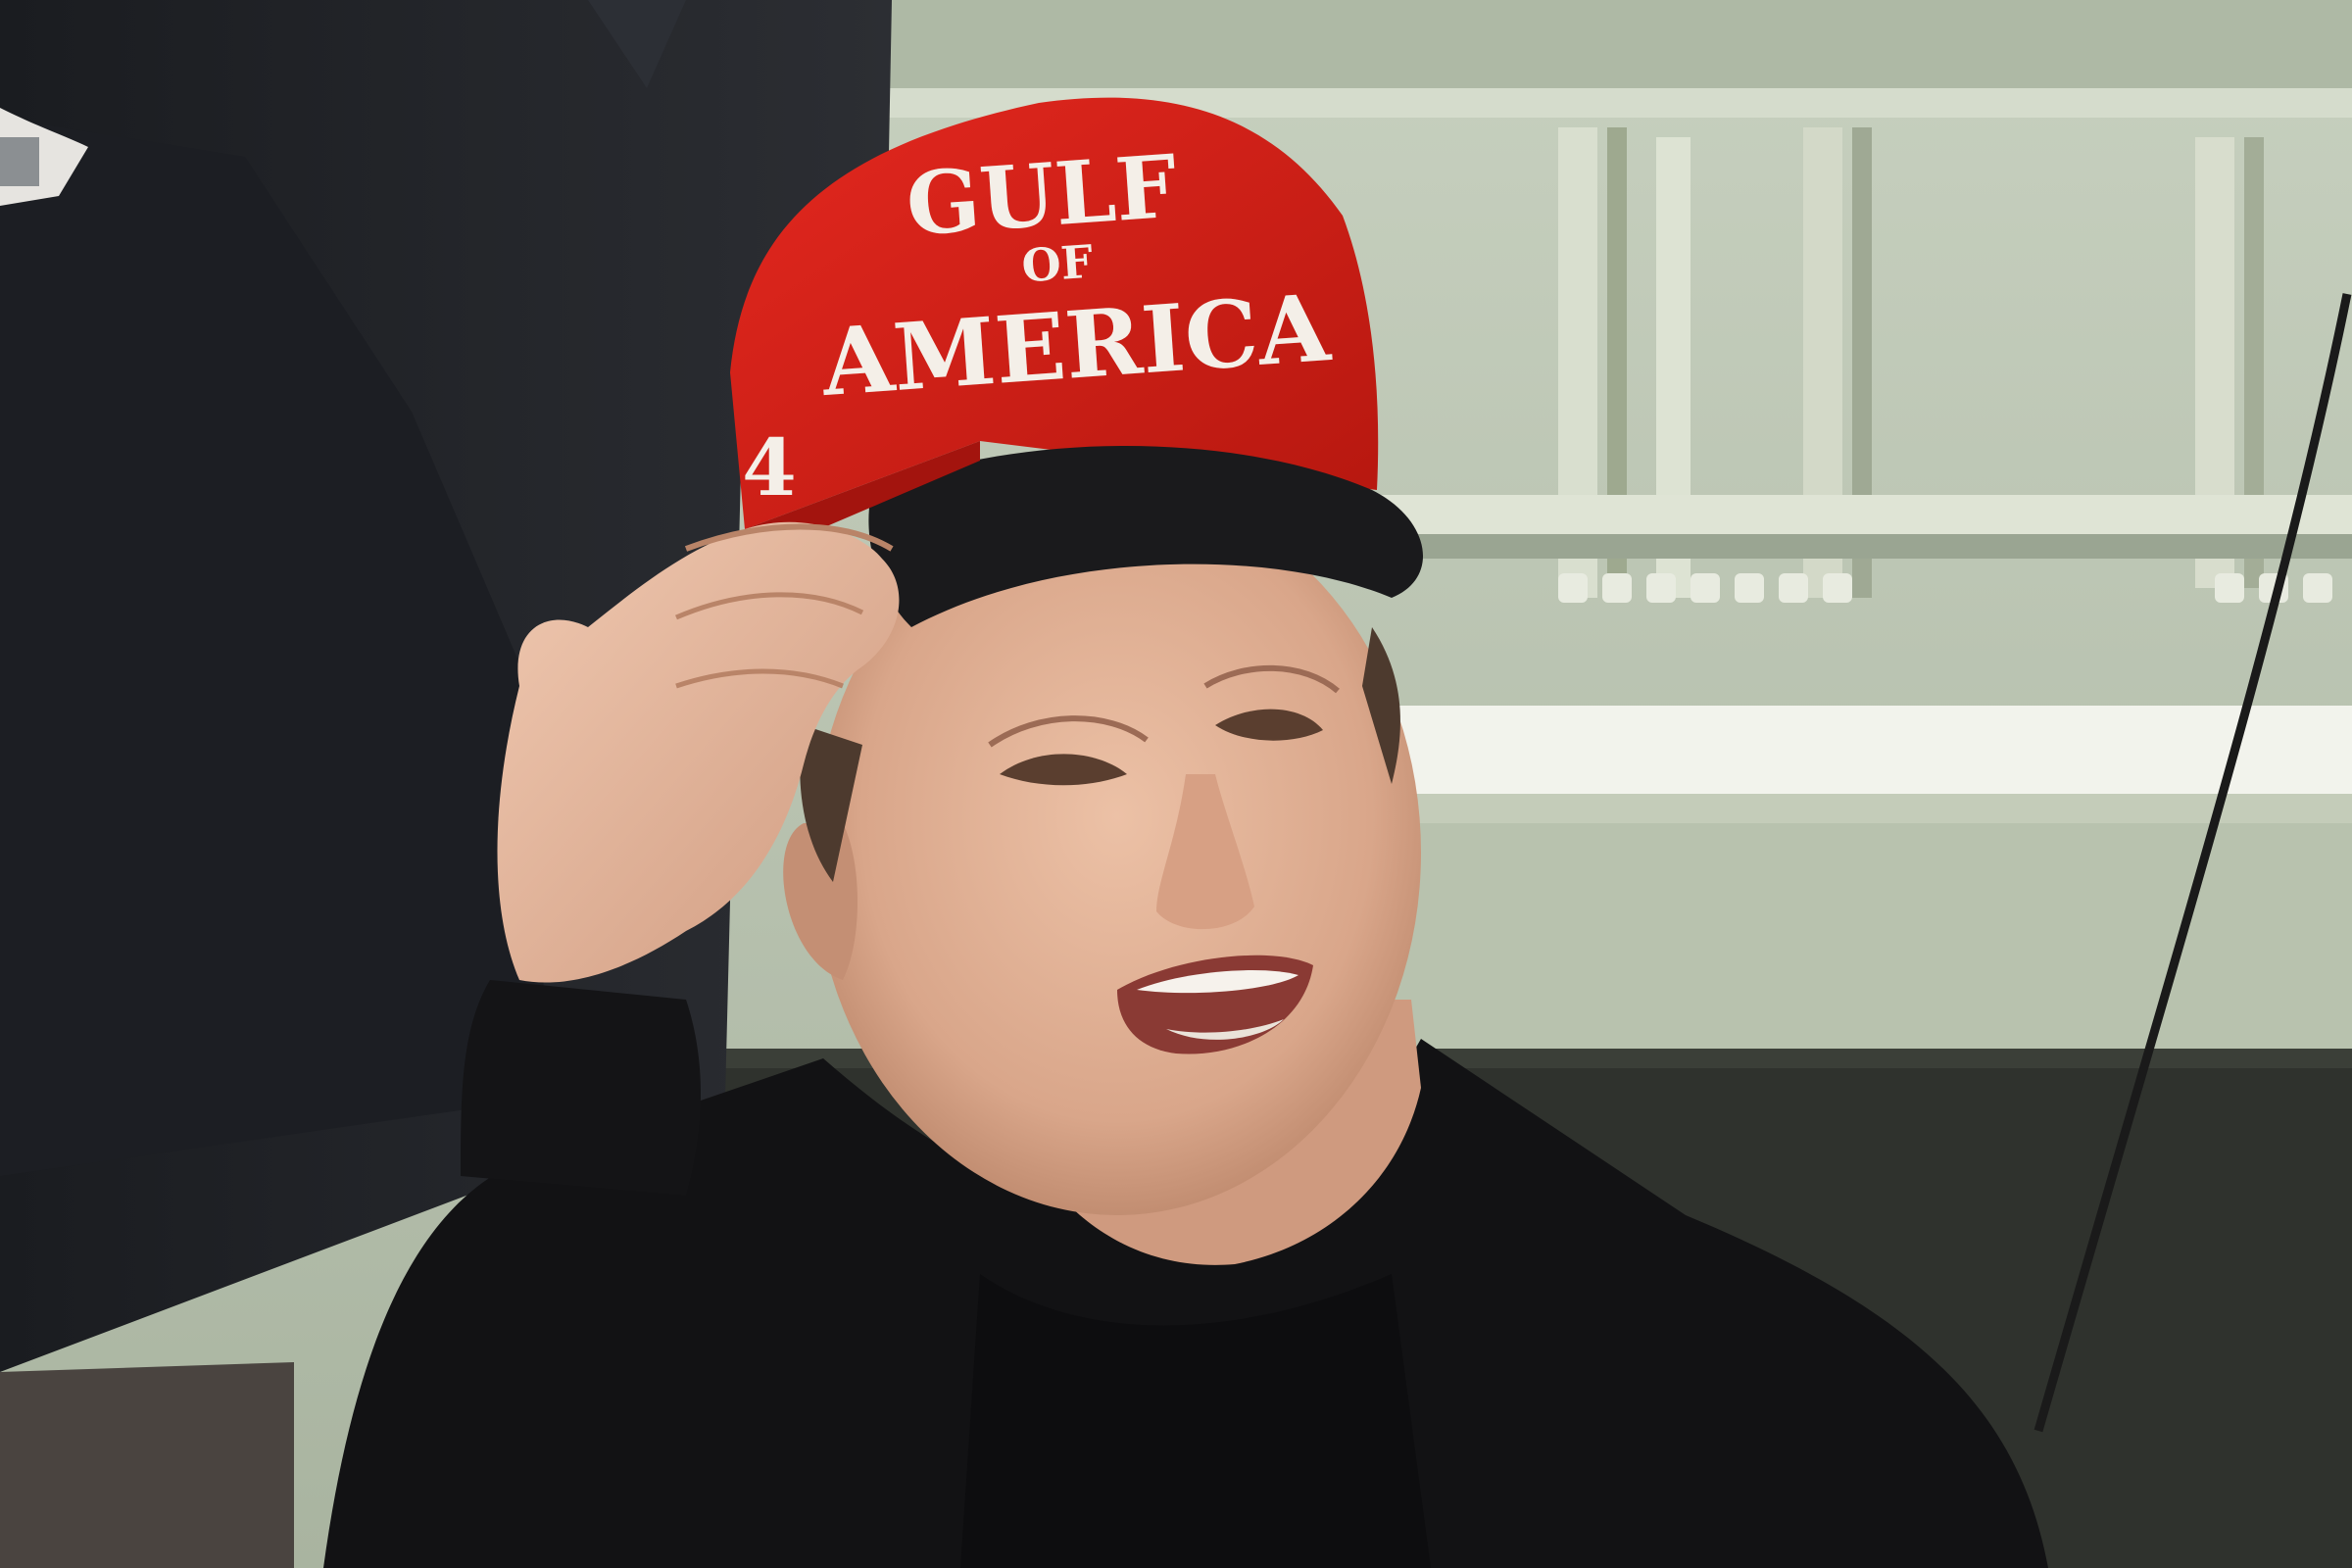 This screenshot has width=2352, height=1568. Describe the element at coordinates (1058, 264) in the screenshot. I see `cap-line-2: OF` at that location.